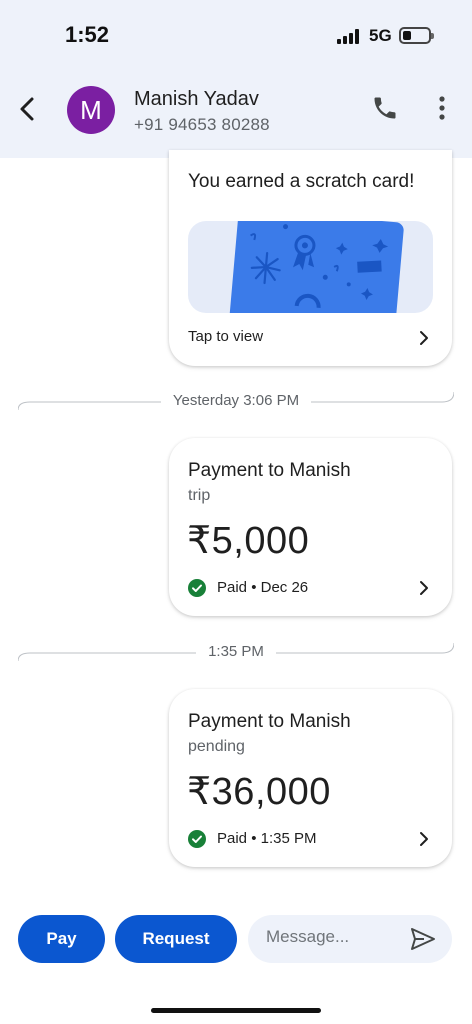  I want to click on signal-icon, so click(350, 36).